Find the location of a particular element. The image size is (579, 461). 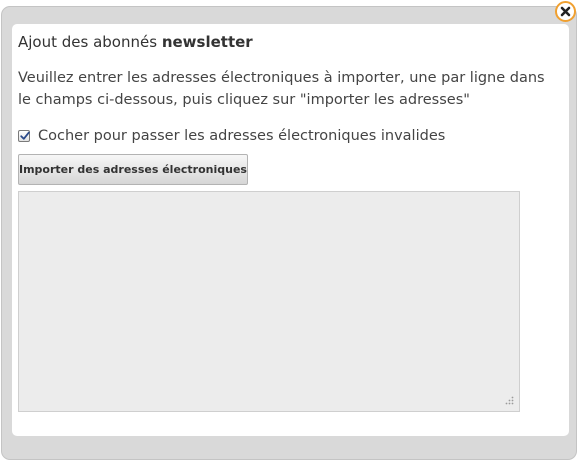

checkmark-icon is located at coordinates (25, 135).